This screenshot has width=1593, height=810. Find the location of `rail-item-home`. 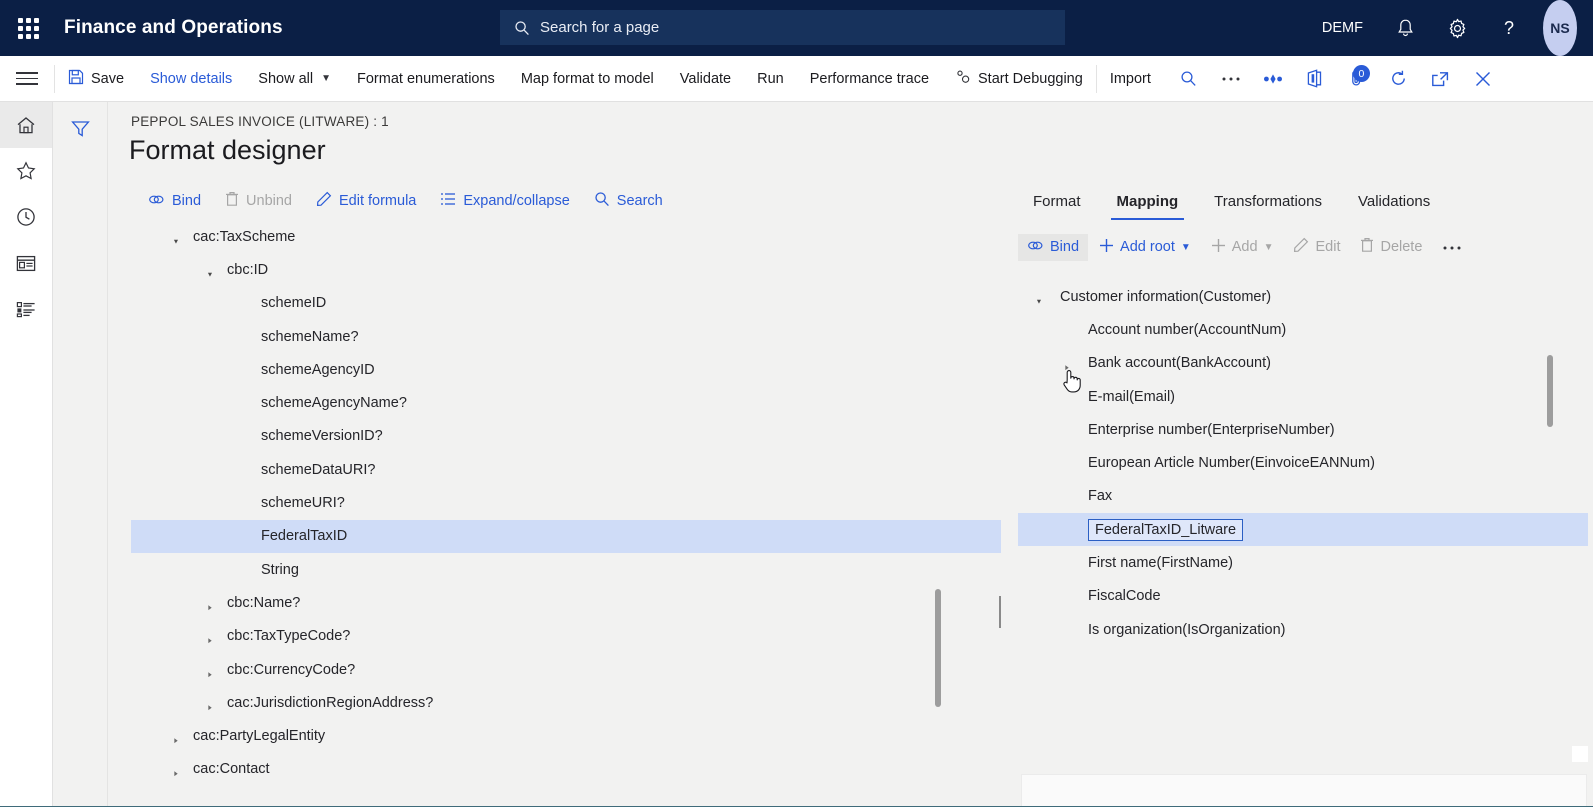

rail-item-home is located at coordinates (26, 125).